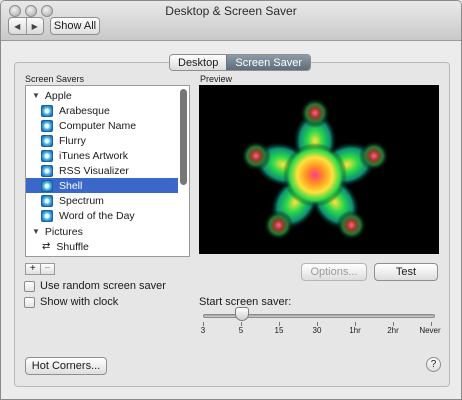  I want to click on list-item-label: Word of the Day, so click(97, 215).